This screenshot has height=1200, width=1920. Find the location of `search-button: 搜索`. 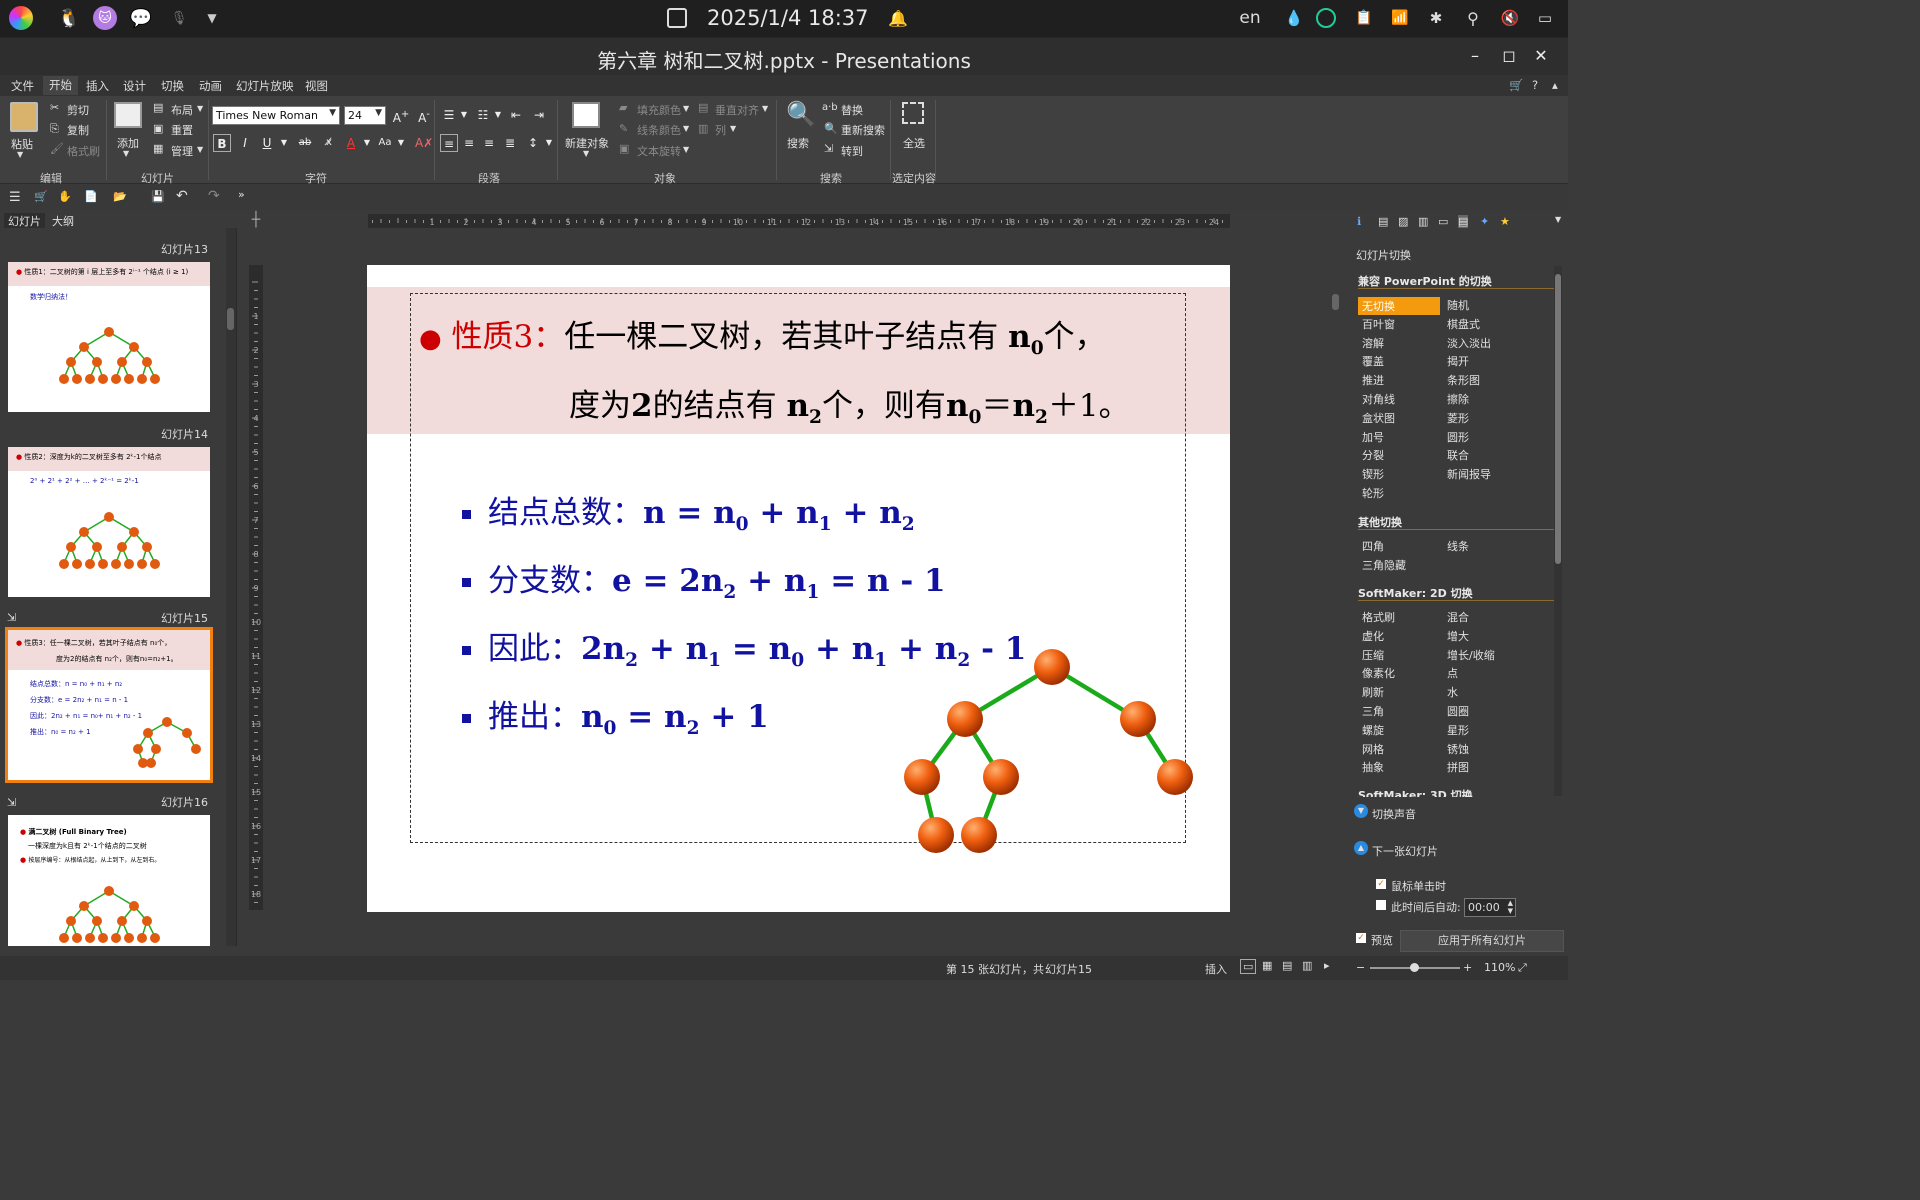

search-button: 搜索 is located at coordinates (798, 143).